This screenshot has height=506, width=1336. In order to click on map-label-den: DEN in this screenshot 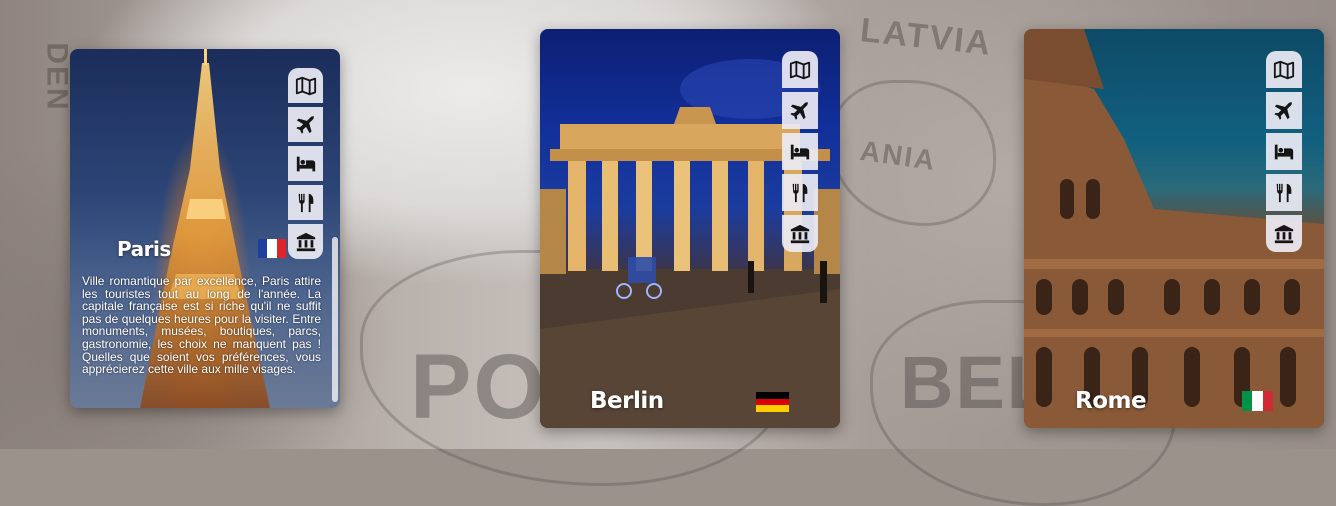, I will do `click(57, 77)`.